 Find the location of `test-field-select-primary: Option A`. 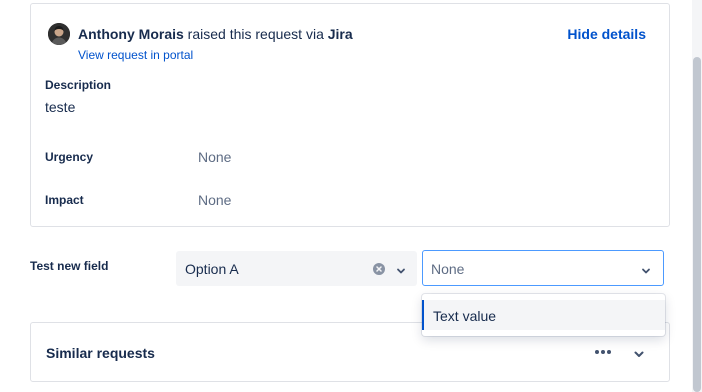

test-field-select-primary: Option A is located at coordinates (296, 268).